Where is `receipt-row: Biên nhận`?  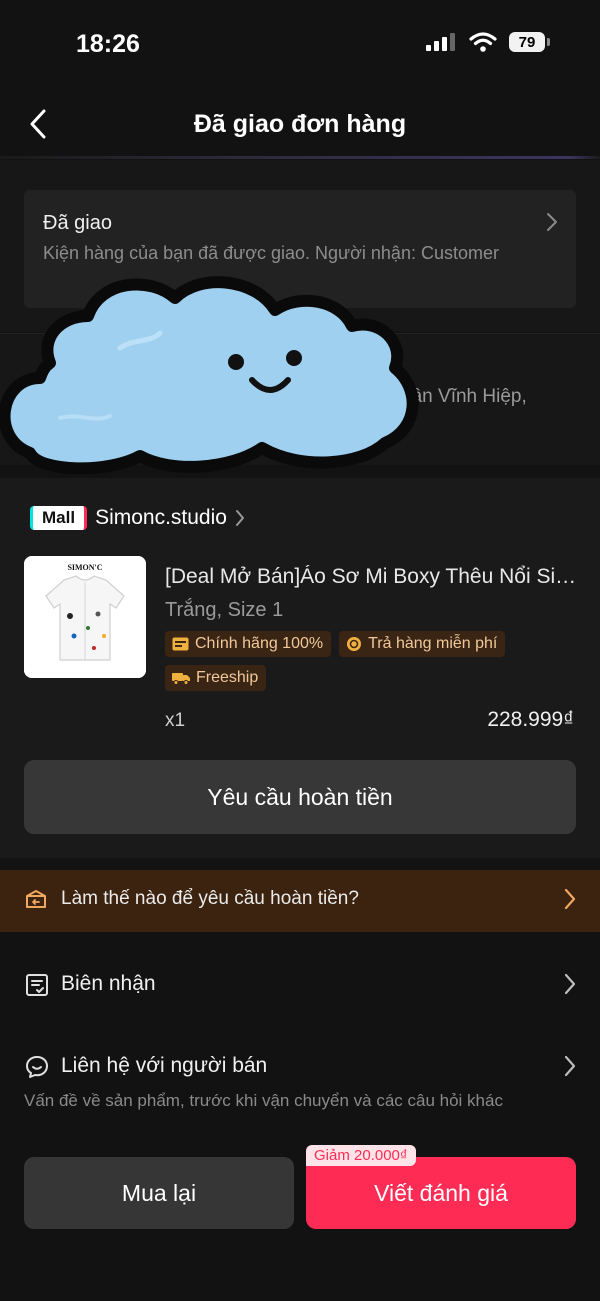
receipt-row: Biên nhận is located at coordinates (300, 984).